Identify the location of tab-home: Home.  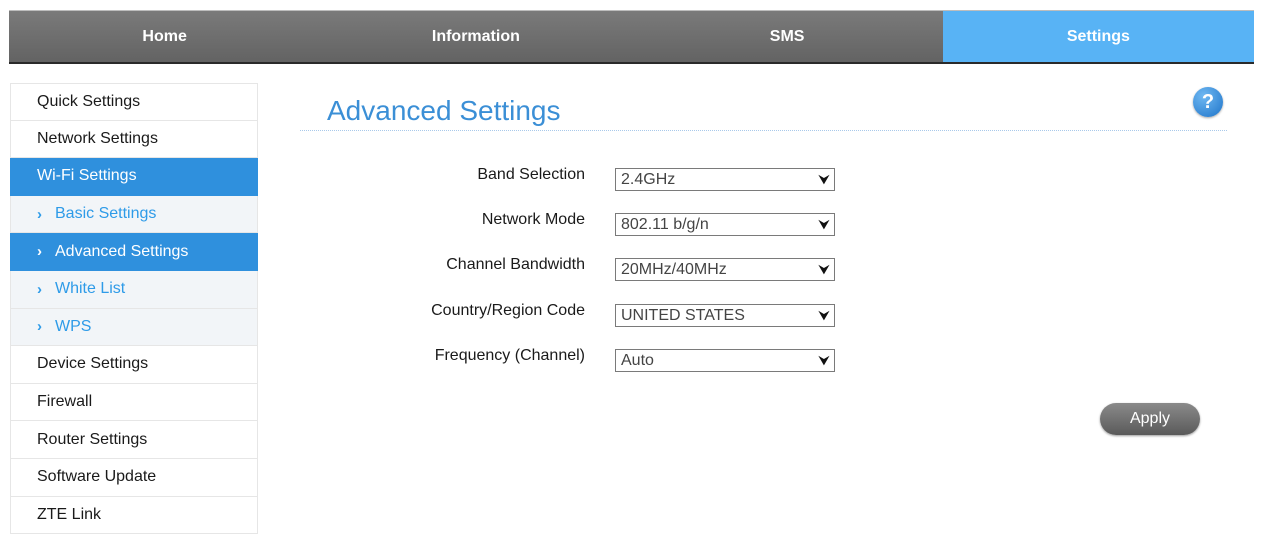
(165, 36).